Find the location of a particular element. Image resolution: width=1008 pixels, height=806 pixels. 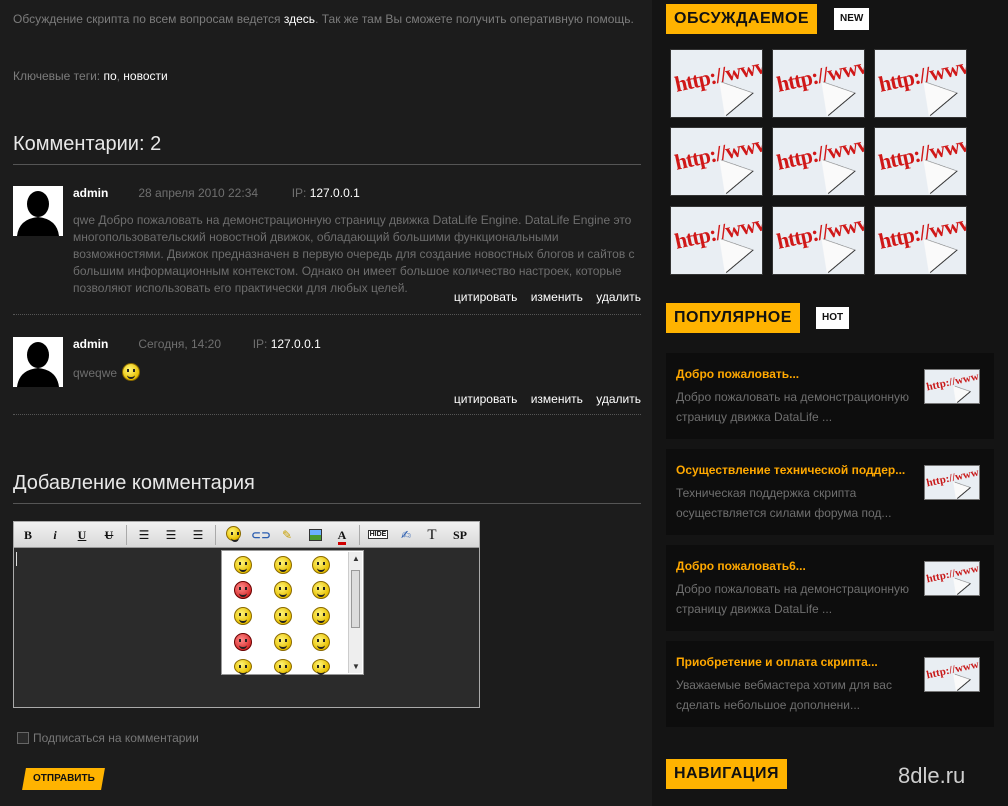

comment-meta: admin 28 апреля 2010 22:34 IP: 127.0.0.1 is located at coordinates (216, 193).